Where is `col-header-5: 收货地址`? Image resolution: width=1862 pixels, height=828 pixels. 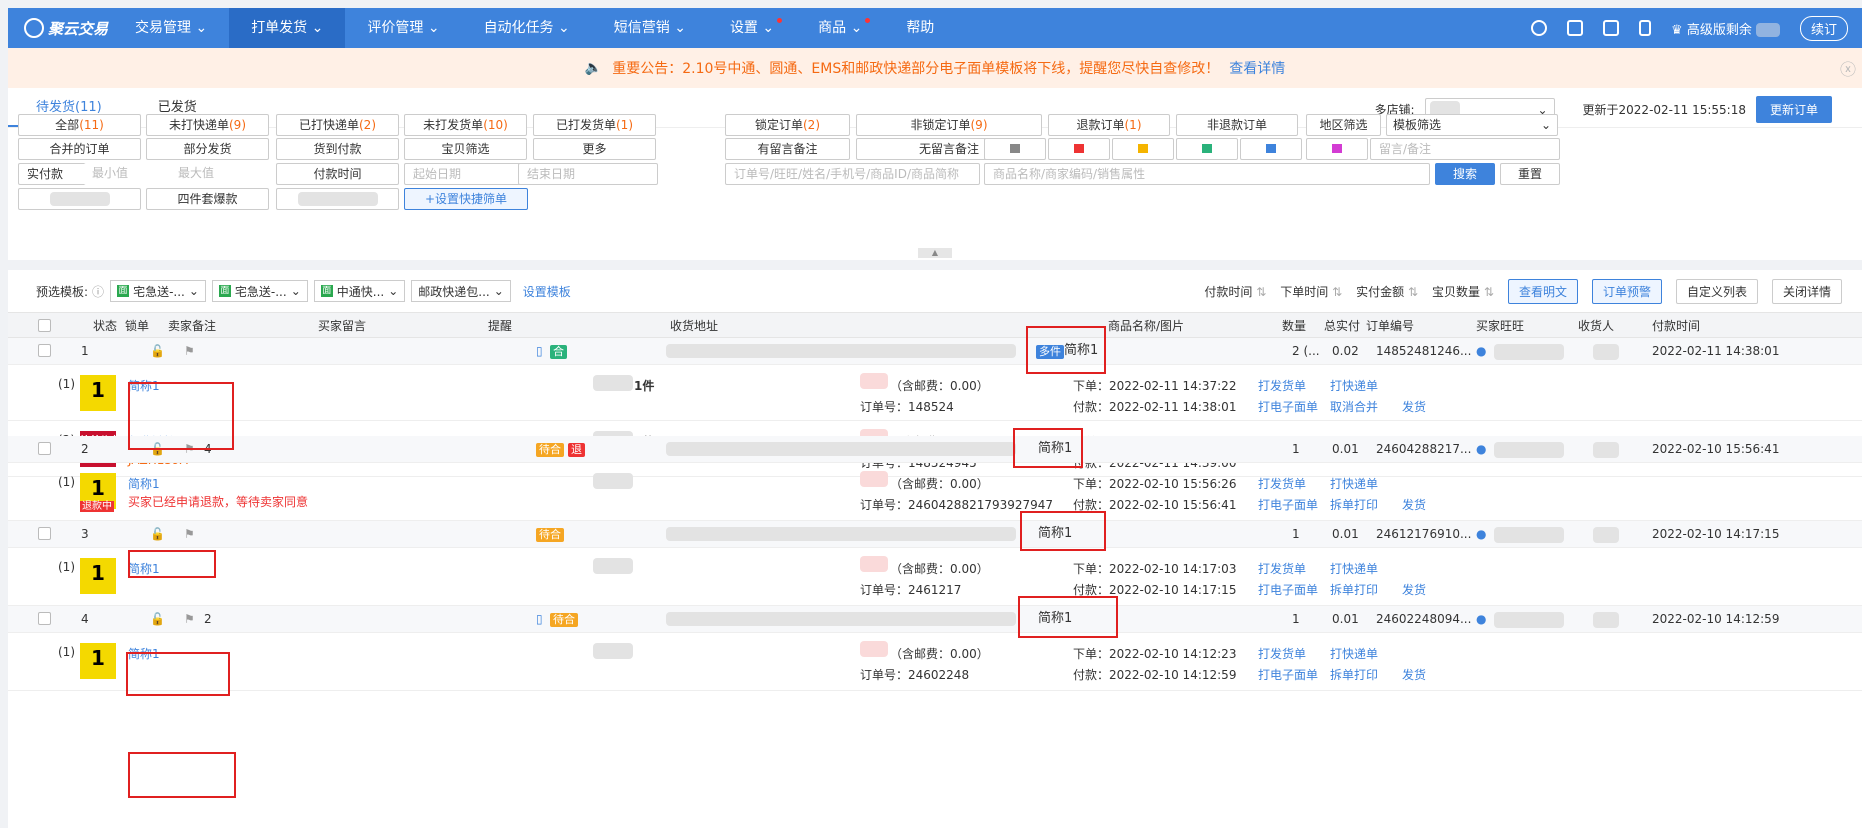
col-header-5: 收货地址 is located at coordinates (694, 326).